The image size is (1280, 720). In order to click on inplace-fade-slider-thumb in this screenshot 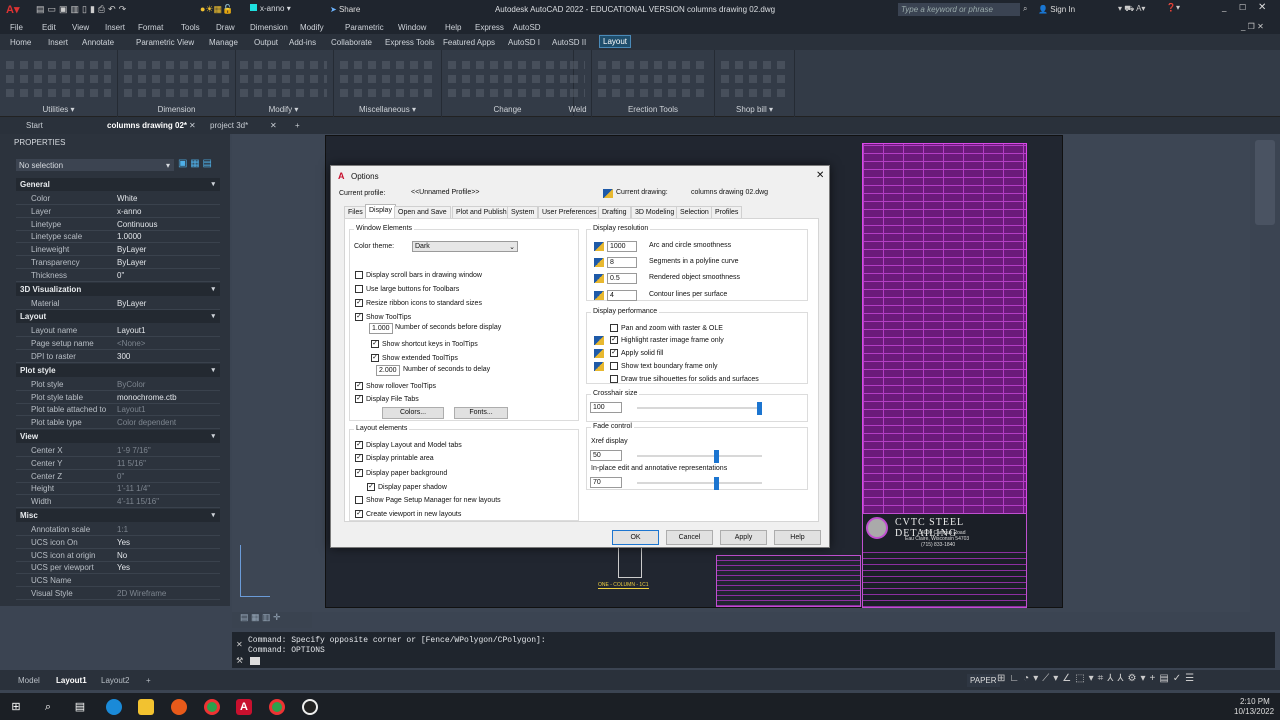, I will do `click(717, 483)`.